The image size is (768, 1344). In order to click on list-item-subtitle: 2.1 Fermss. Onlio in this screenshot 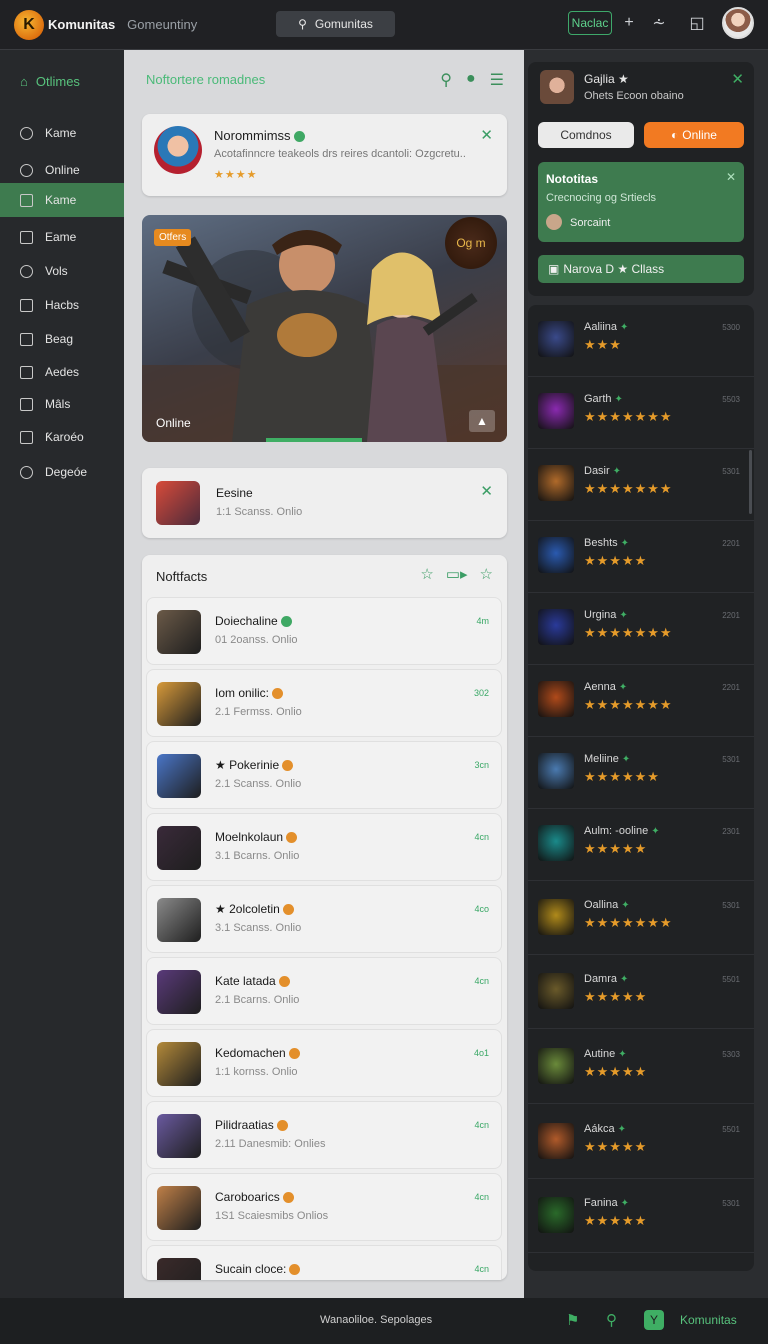, I will do `click(258, 712)`.